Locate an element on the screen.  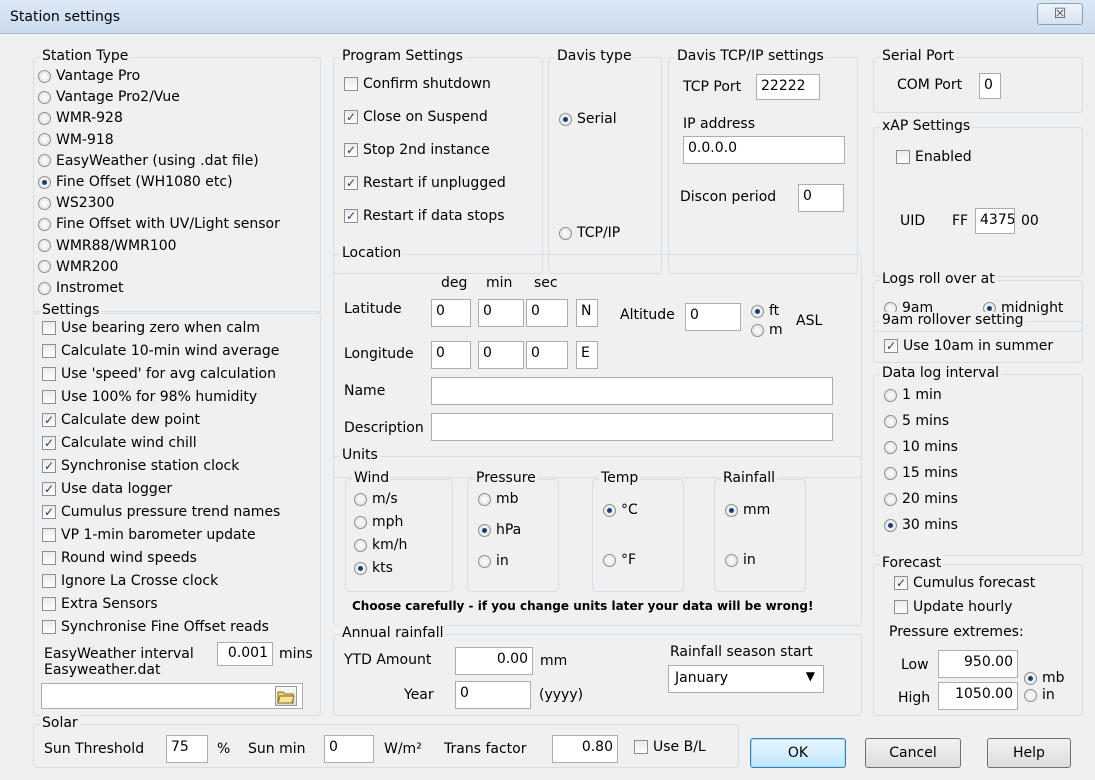
station-type-radio-fine-offset-with-uv-light-sensor: Fine Offset with UV/Light sensor is located at coordinates (159, 224).